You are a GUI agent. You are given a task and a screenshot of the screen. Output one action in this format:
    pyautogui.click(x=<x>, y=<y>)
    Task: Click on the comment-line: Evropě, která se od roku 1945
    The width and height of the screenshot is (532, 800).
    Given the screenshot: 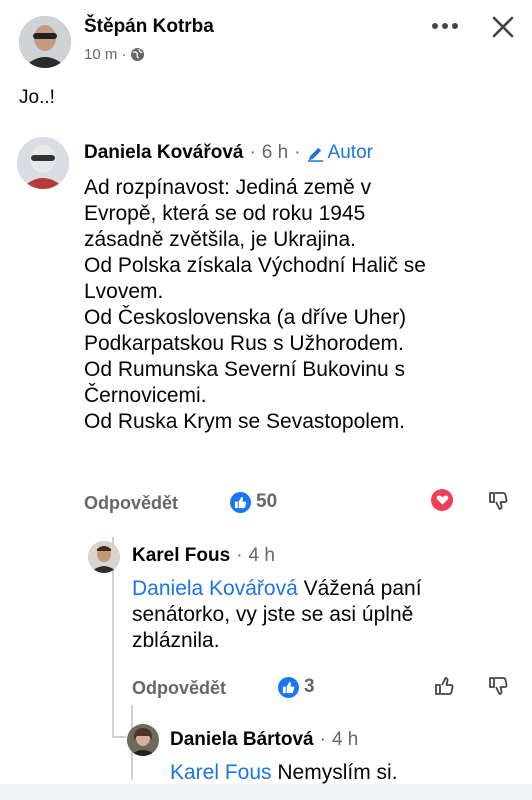 What is the action you would take?
    pyautogui.click(x=225, y=213)
    